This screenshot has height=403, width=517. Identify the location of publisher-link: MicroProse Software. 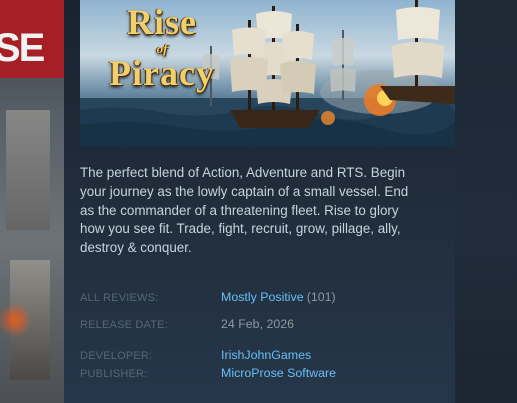
(278, 373).